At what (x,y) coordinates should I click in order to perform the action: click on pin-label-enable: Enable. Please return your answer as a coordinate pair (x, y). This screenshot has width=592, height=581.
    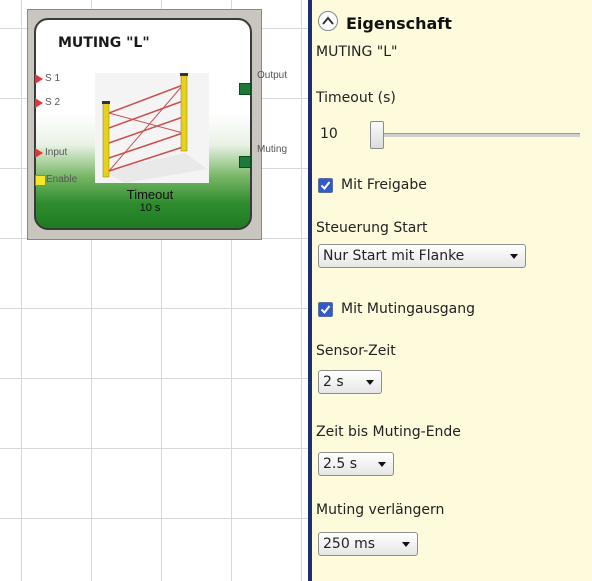
    Looking at the image, I should click on (62, 179).